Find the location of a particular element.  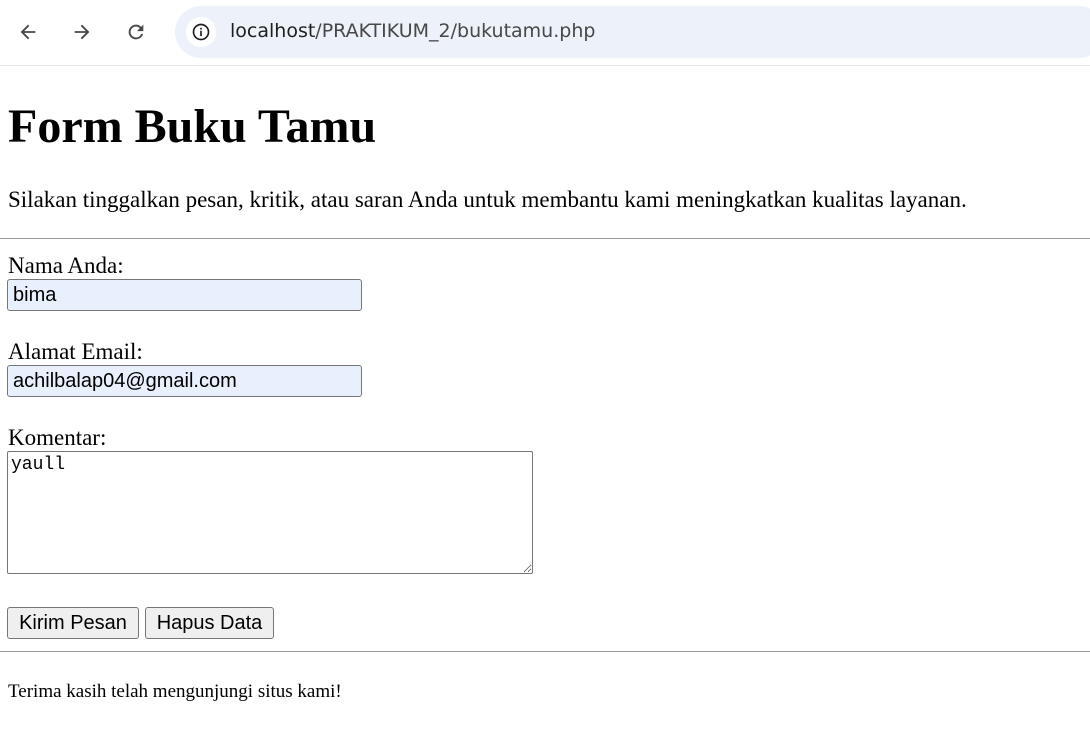

reset-button: Hapus Data is located at coordinates (209, 623).